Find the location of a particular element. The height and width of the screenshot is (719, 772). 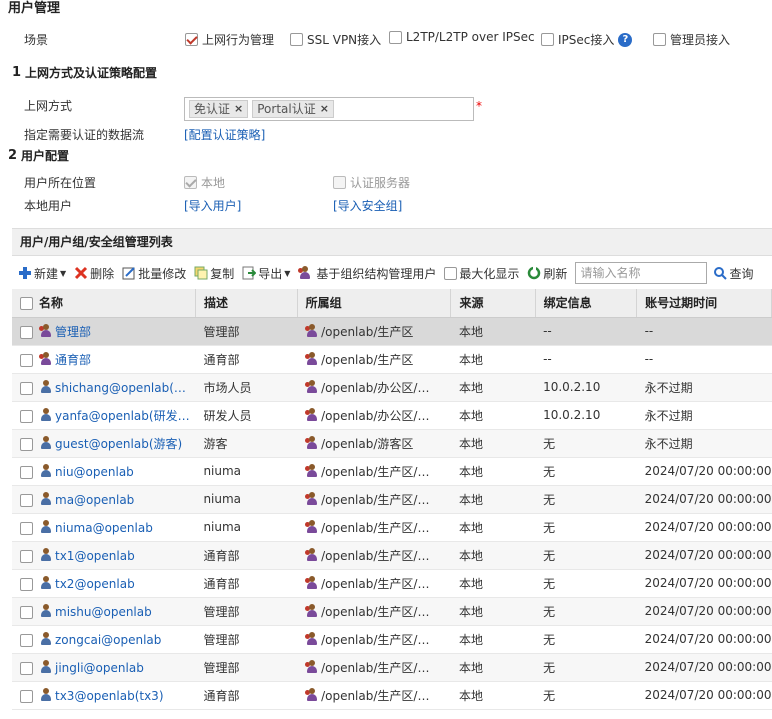

row-name-link: zongcai@openlab is located at coordinates (108, 640).